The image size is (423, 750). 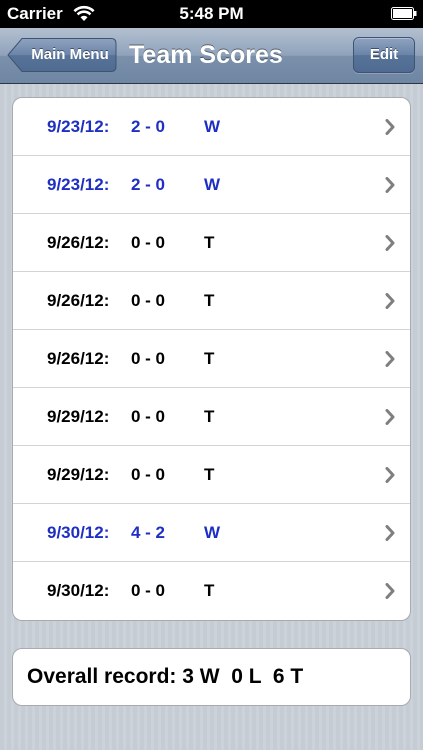 I want to click on status-bar: Carrier 5:48 PM, so click(x=211, y=14).